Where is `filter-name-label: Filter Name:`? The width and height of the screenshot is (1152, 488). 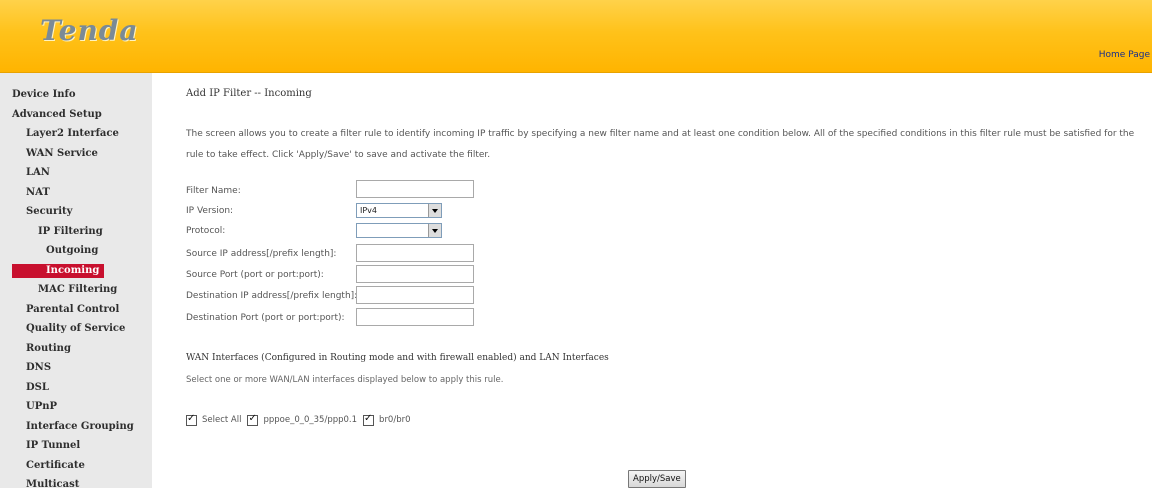
filter-name-label: Filter Name: is located at coordinates (213, 191).